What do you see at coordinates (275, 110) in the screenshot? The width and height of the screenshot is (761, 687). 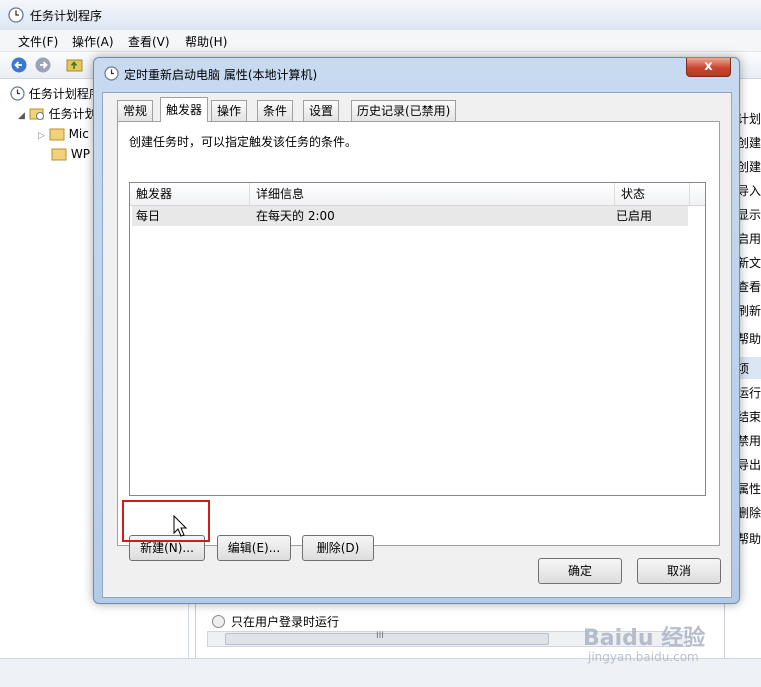 I see `tab-conditions: 条件` at bounding box center [275, 110].